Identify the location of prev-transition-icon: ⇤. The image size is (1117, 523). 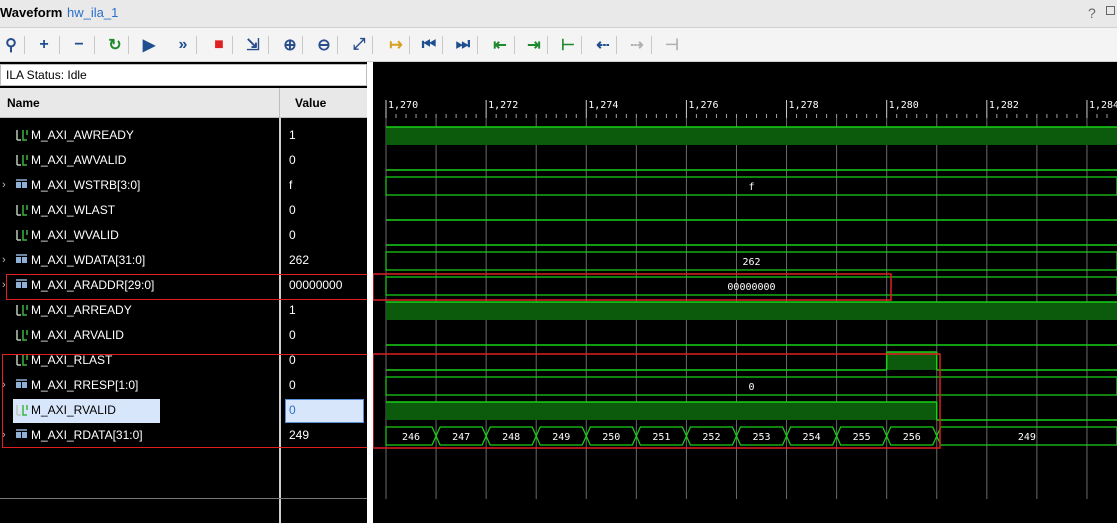
(500, 45).